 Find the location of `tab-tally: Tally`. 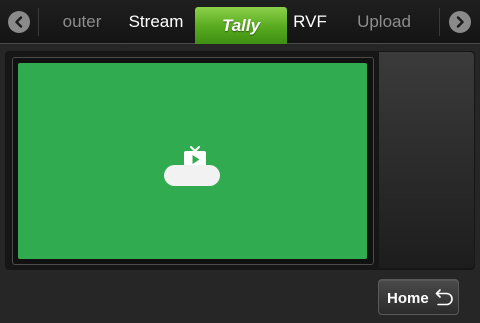

tab-tally: Tally is located at coordinates (241, 25).